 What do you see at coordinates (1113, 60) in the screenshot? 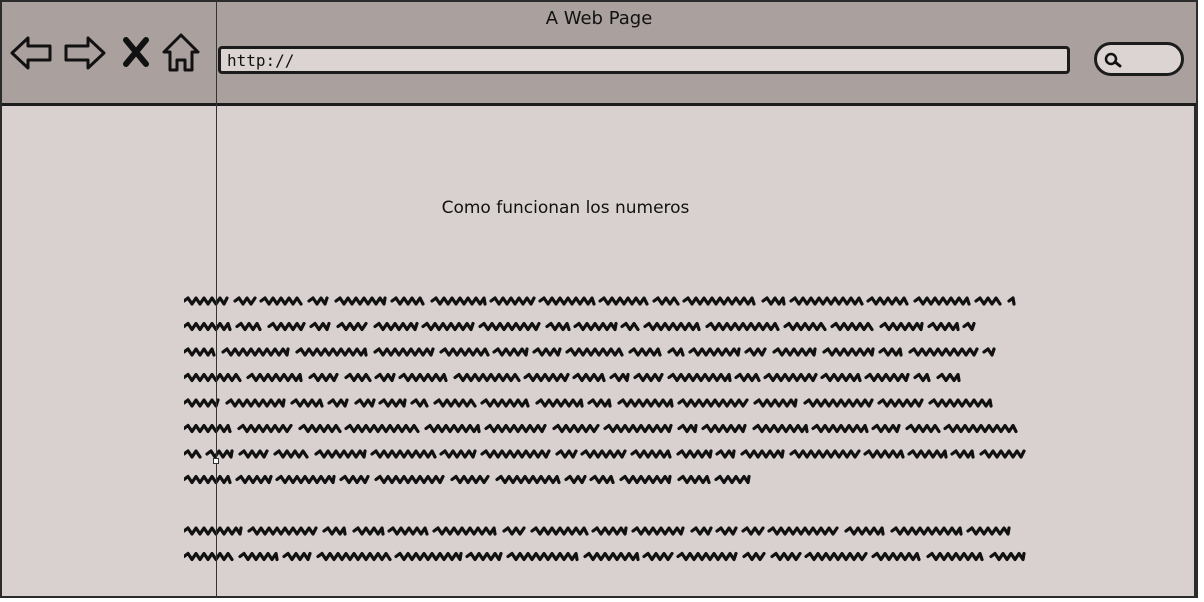
I see `search-icon` at bounding box center [1113, 60].